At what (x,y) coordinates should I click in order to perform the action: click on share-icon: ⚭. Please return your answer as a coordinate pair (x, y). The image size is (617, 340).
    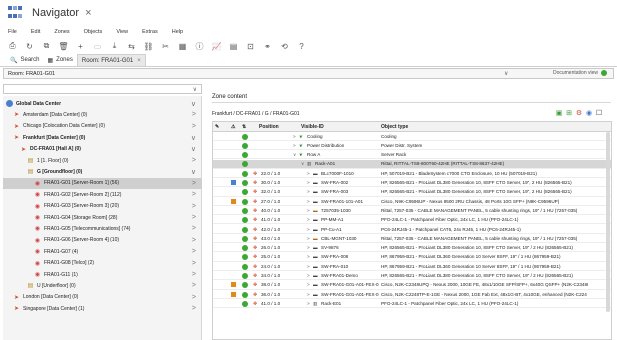
    Looking at the image, I should click on (267, 46).